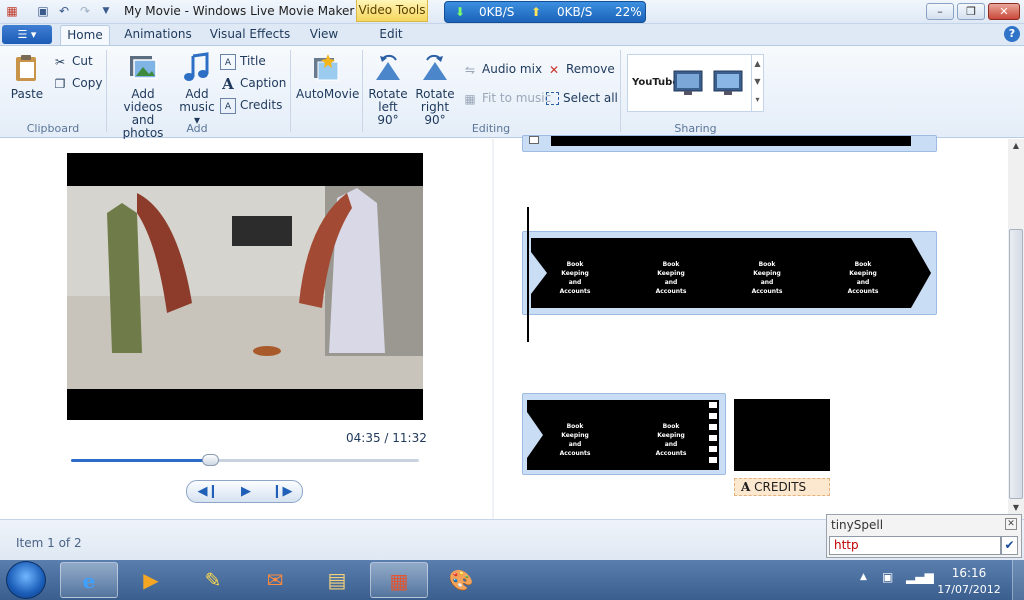 This screenshot has height=600, width=1024. What do you see at coordinates (197, 89) in the screenshot?
I see `add-music-button: Add music ▾` at bounding box center [197, 89].